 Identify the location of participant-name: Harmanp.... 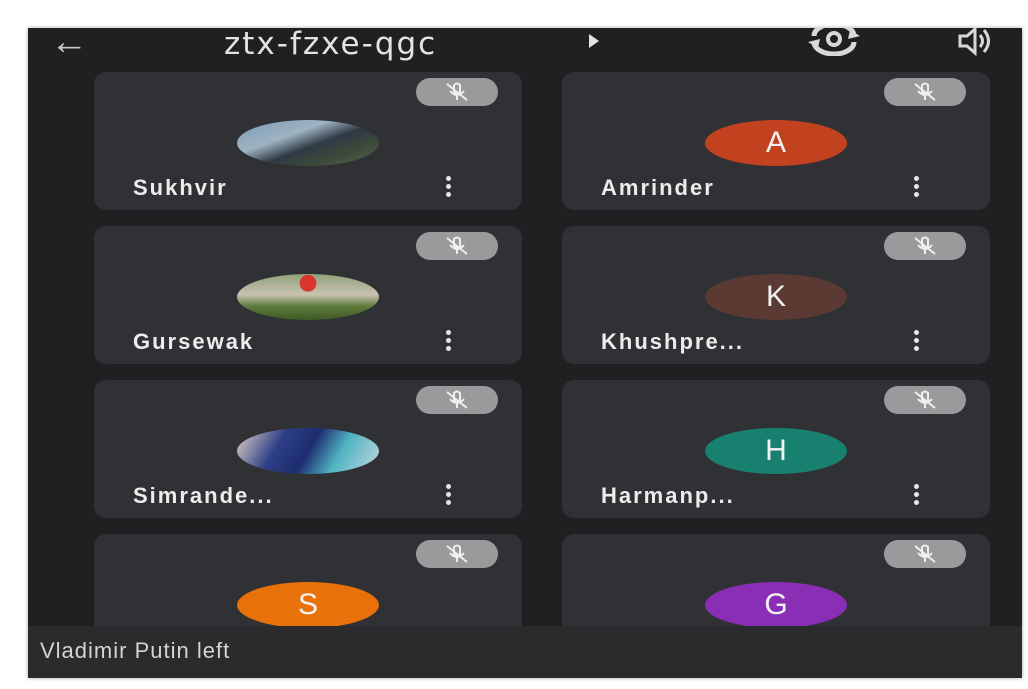
(668, 495).